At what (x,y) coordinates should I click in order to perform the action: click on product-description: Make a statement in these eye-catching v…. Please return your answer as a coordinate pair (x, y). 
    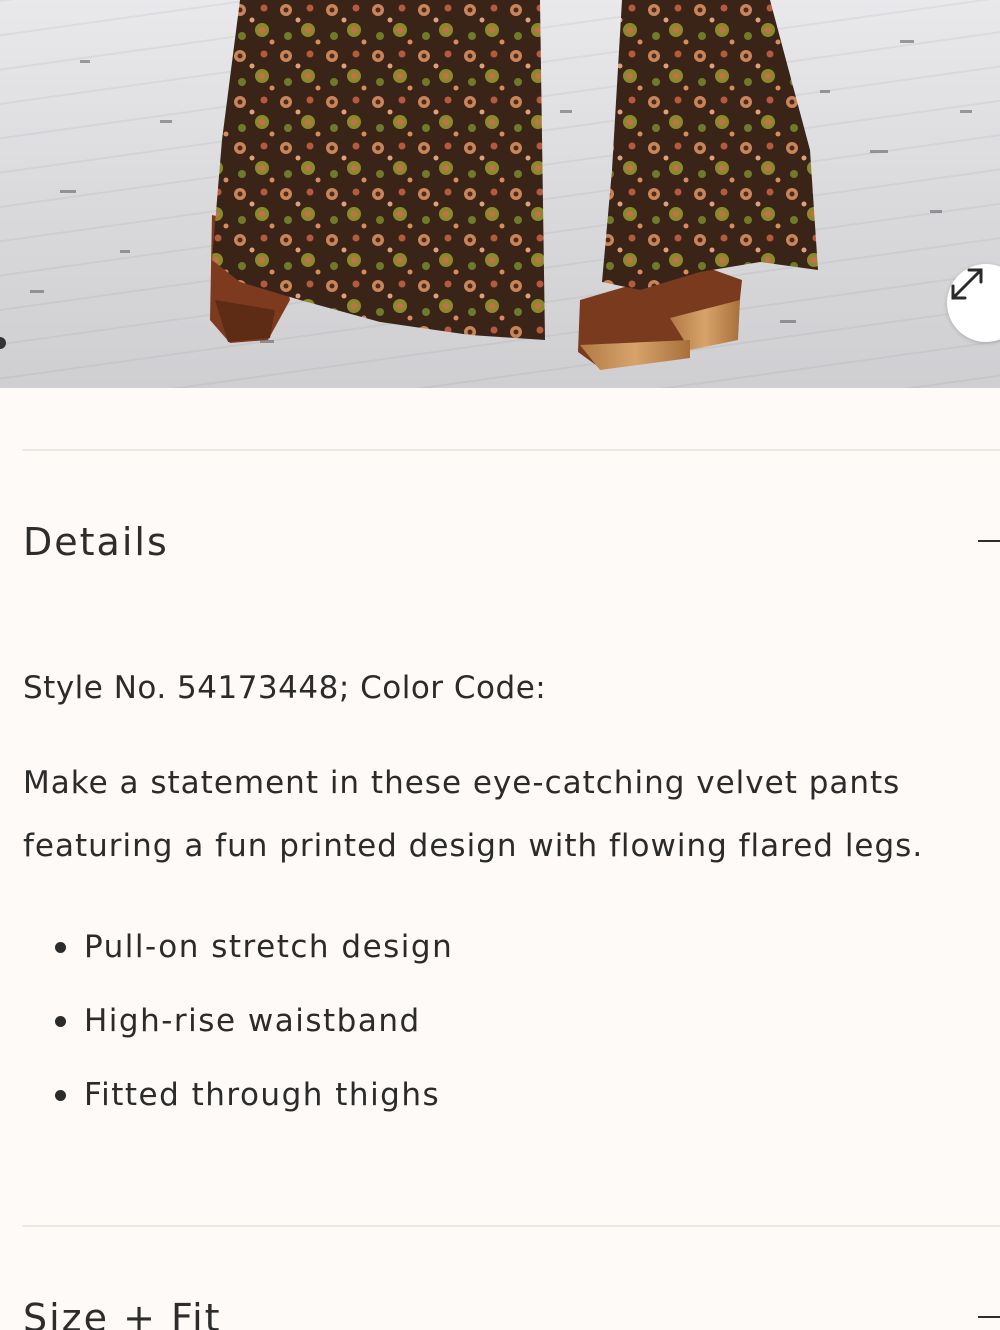
    Looking at the image, I should click on (473, 814).